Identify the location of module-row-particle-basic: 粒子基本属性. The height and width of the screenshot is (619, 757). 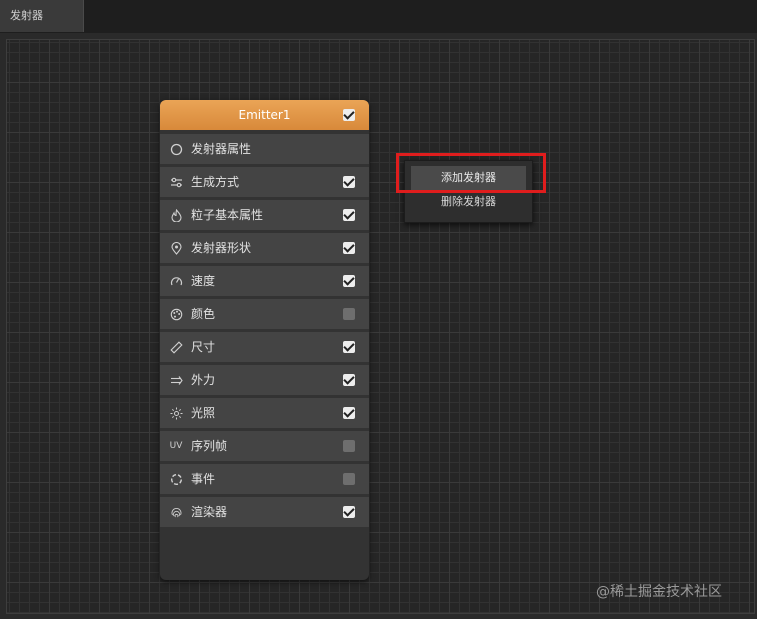
(264, 215).